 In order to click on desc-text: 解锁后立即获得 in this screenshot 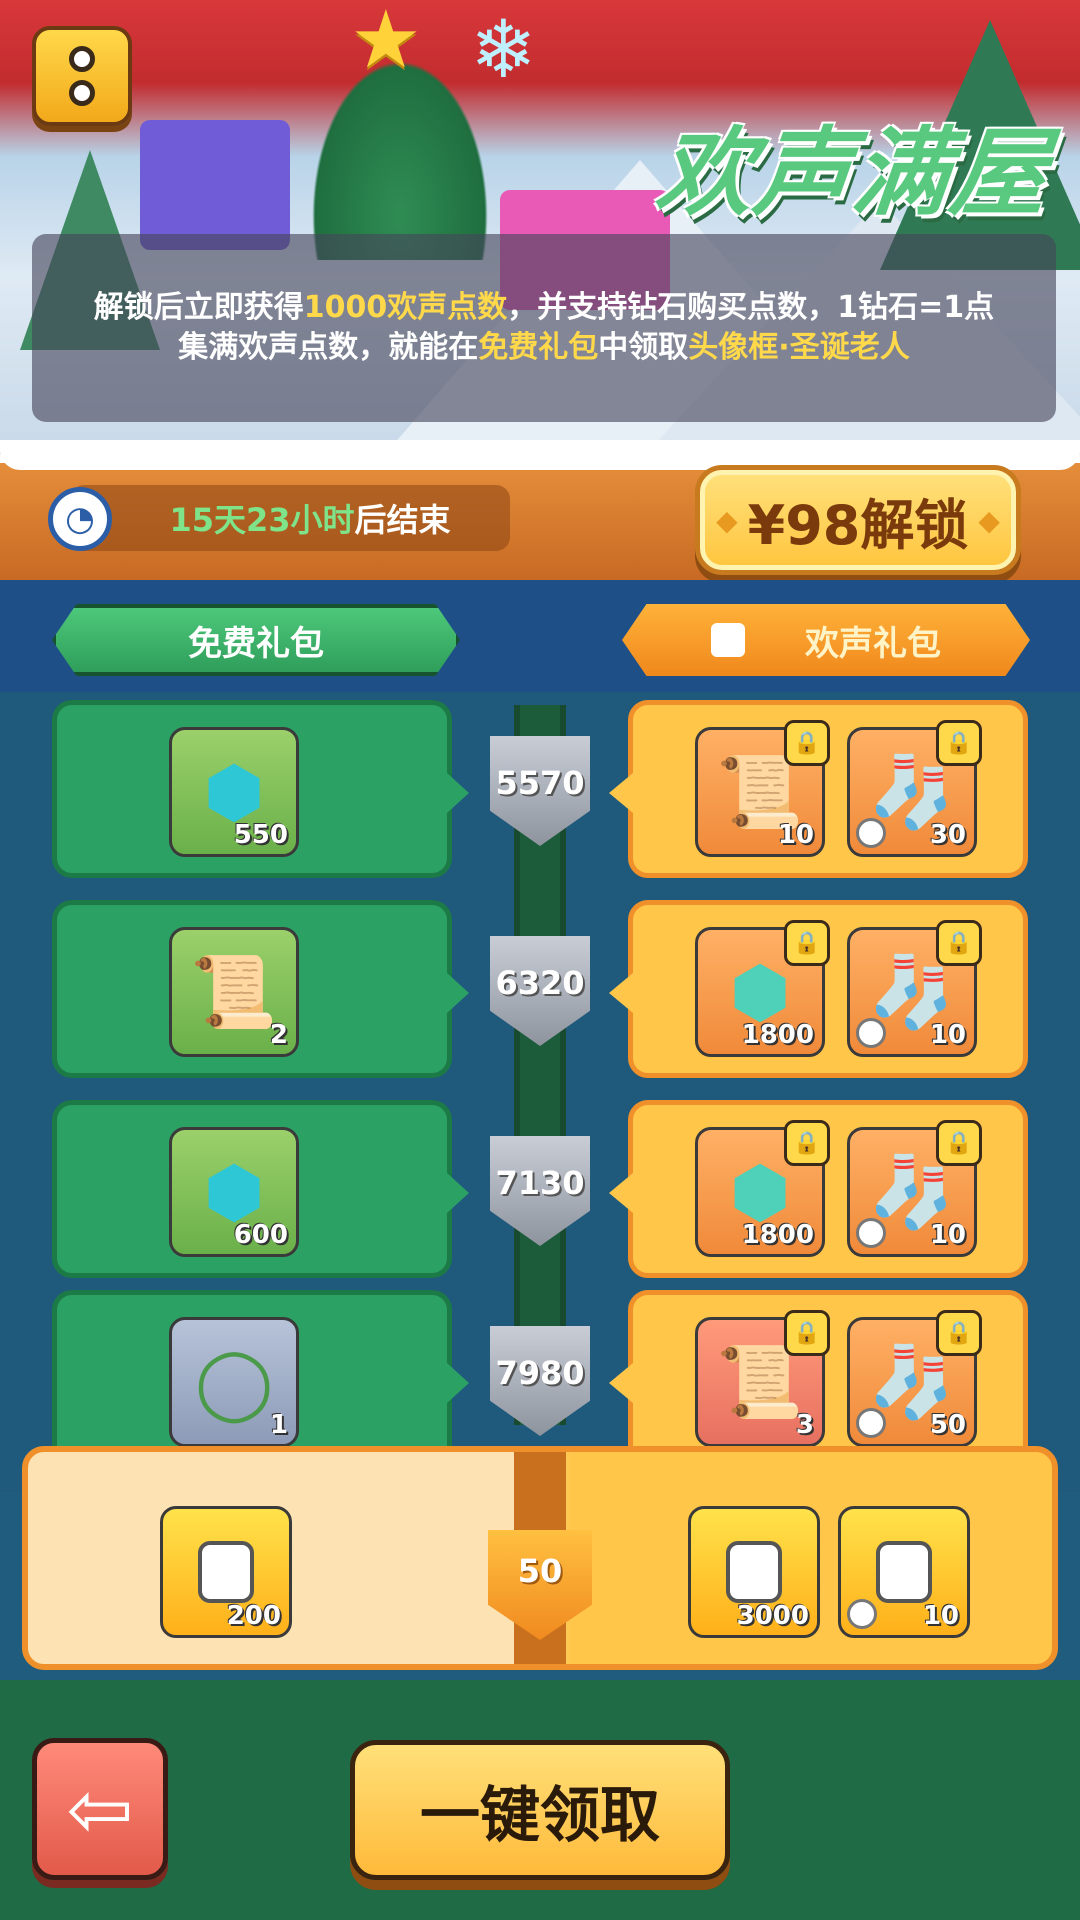, I will do `click(198, 307)`.